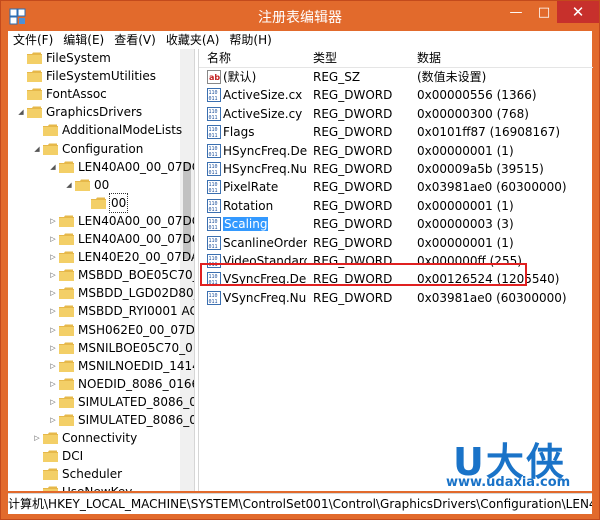  What do you see at coordinates (121, 311) in the screenshot?
I see `tree-item: ▷ MSBDD_RYI0001 AGN` at bounding box center [121, 311].